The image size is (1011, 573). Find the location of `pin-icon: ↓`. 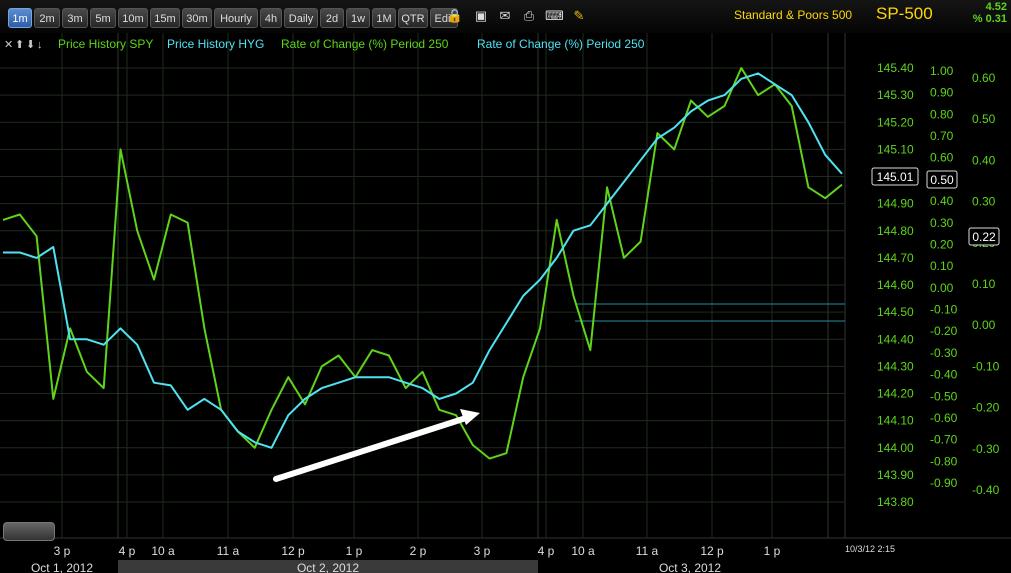

pin-icon: ↓ is located at coordinates (40, 45).